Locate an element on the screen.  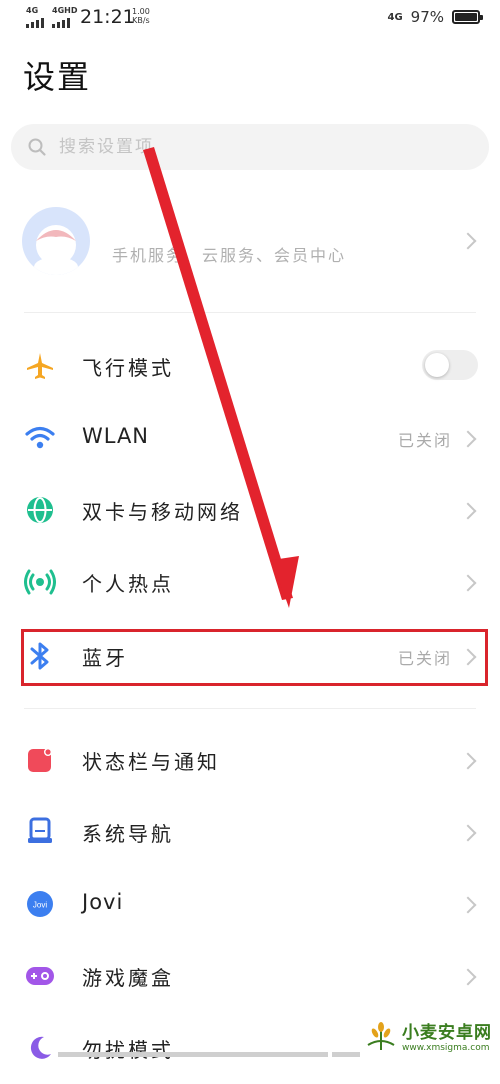
jovi-icon: Jovi is located at coordinates (40, 904).